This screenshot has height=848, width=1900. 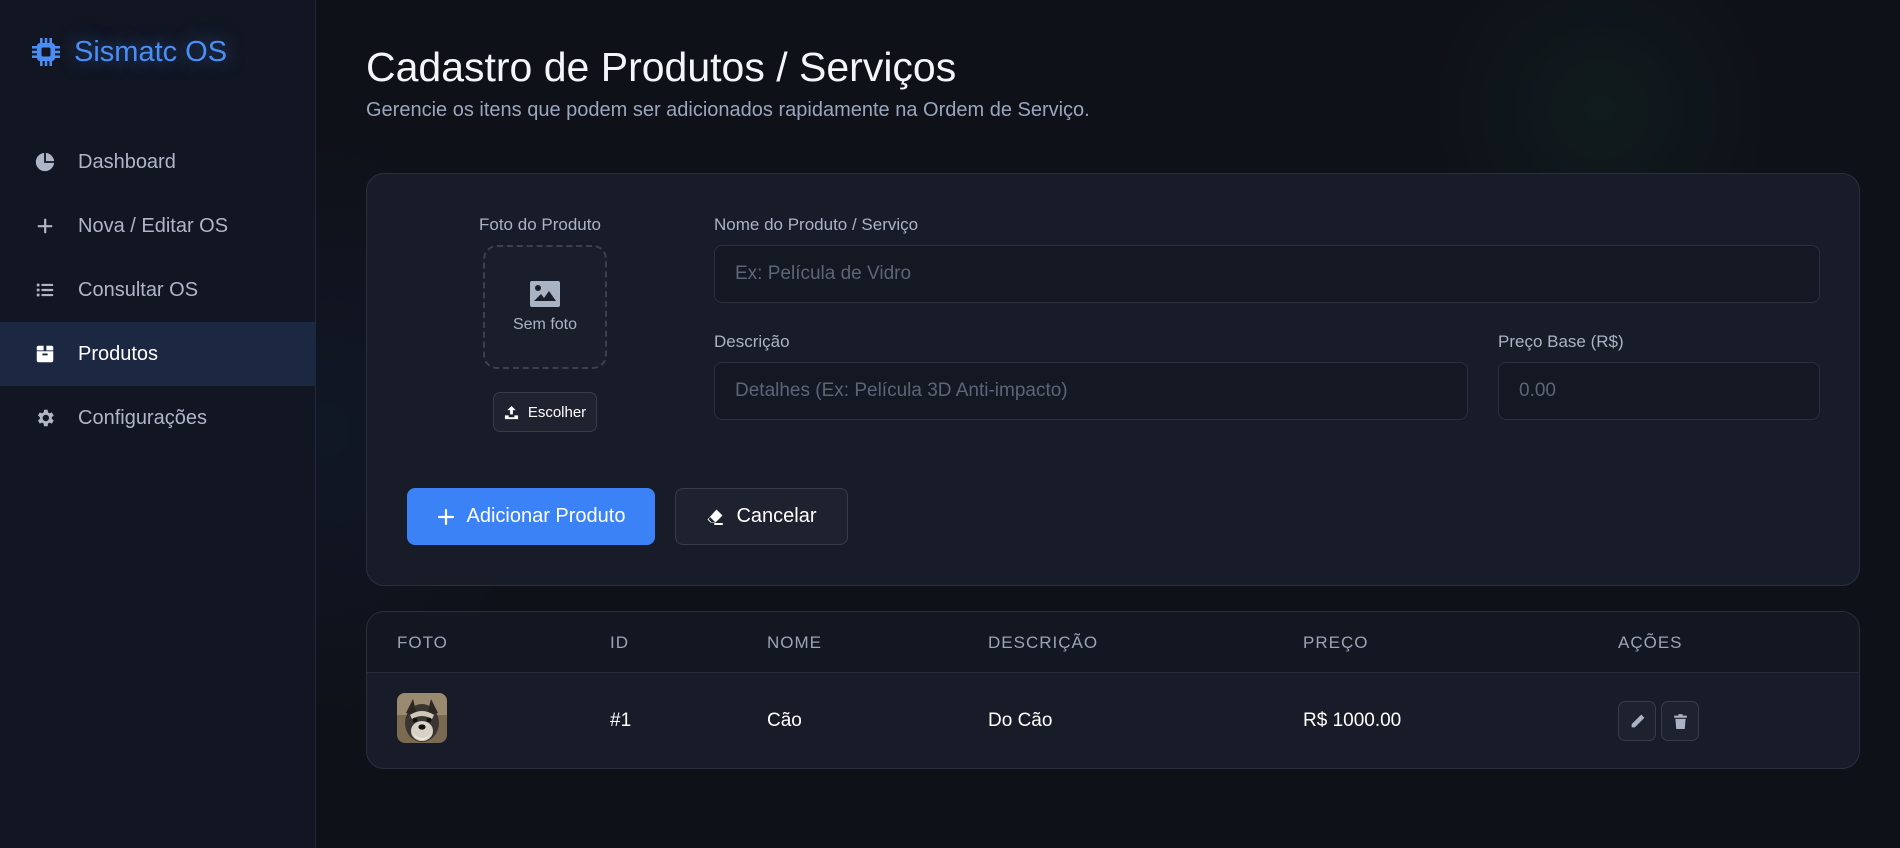 I want to click on add-product-button: Adicionar Produto, so click(x=531, y=516).